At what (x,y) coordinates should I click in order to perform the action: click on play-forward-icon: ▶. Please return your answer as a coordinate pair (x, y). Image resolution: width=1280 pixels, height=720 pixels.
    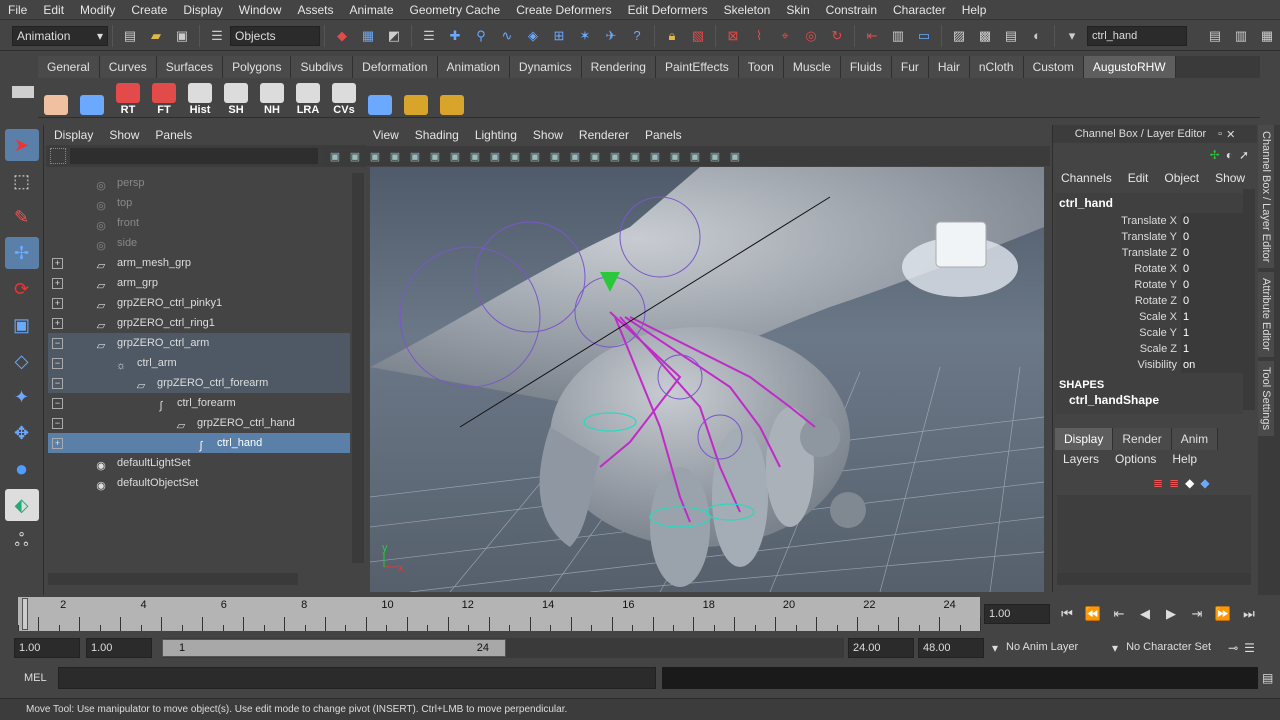
    Looking at the image, I should click on (1171, 614).